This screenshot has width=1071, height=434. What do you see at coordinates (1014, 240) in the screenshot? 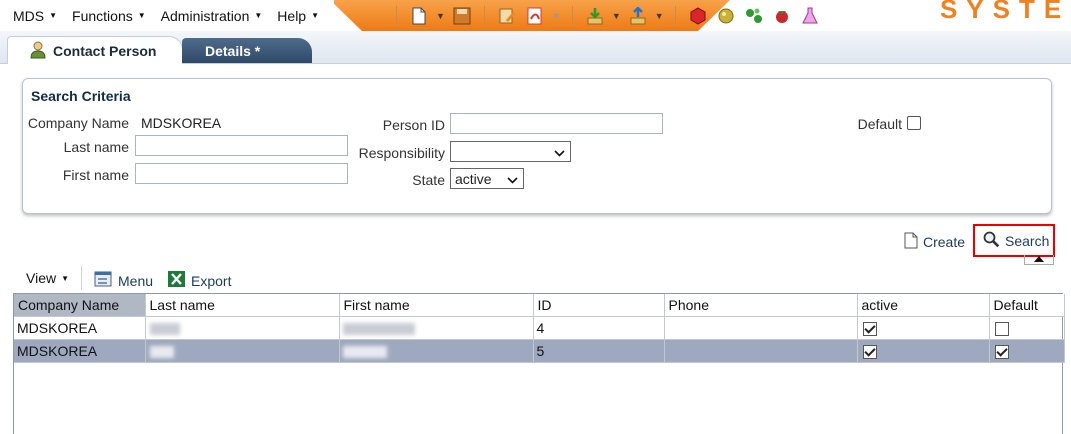
I see `search-button: Search` at bounding box center [1014, 240].